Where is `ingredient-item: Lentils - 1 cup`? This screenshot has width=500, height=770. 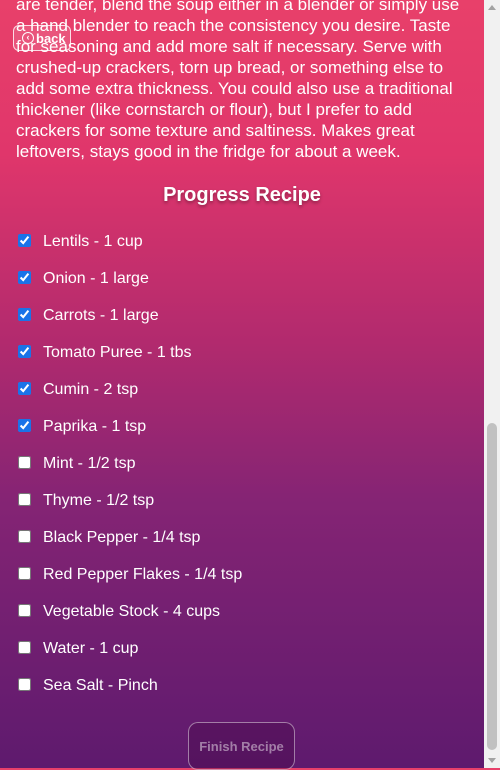 ingredient-item: Lentils - 1 cup is located at coordinates (129, 248).